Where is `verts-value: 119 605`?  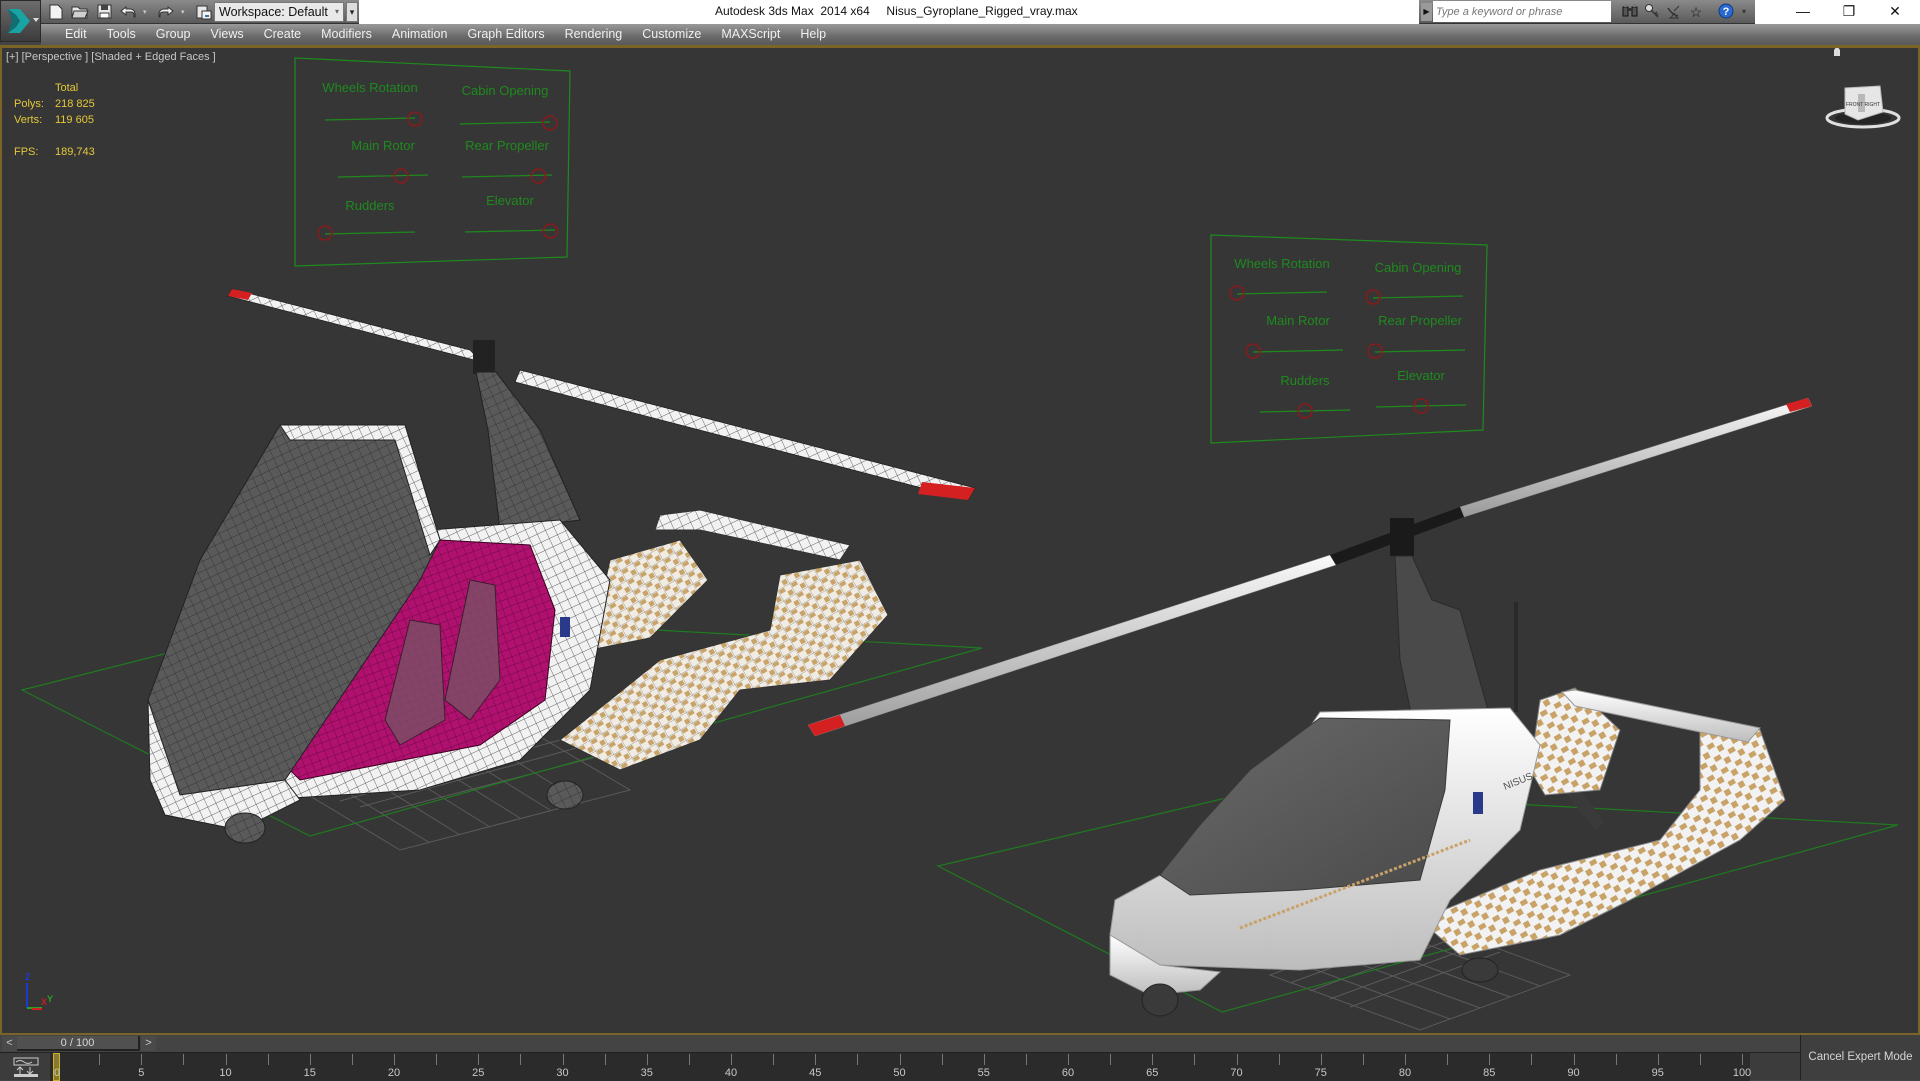
verts-value: 119 605 is located at coordinates (74, 120).